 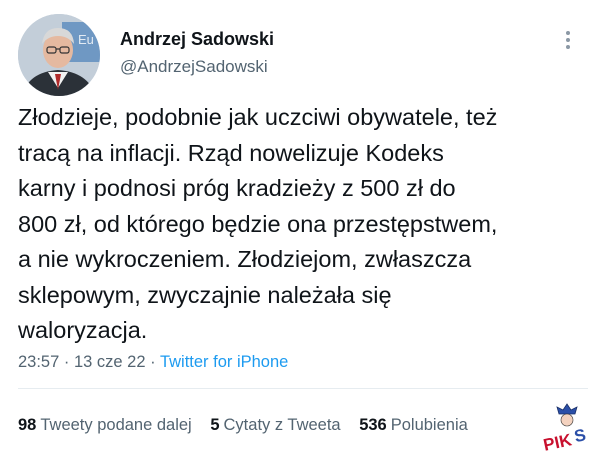 I want to click on quote-tweets-count: 5, so click(x=215, y=425).